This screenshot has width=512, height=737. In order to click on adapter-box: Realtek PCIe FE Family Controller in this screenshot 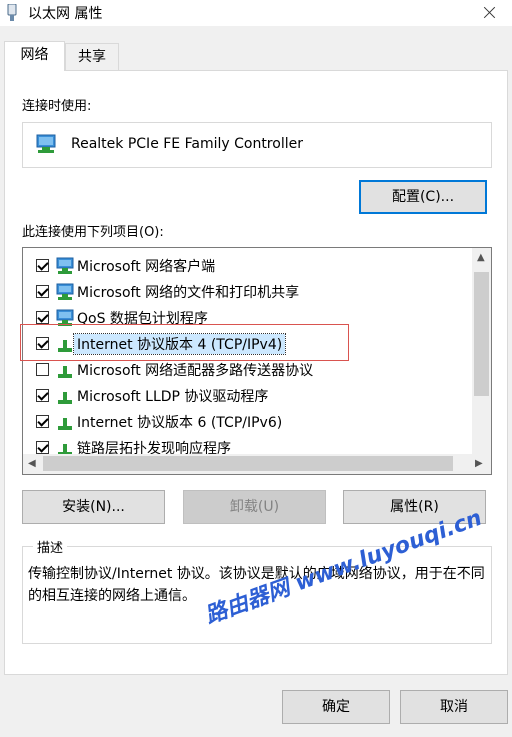, I will do `click(257, 145)`.